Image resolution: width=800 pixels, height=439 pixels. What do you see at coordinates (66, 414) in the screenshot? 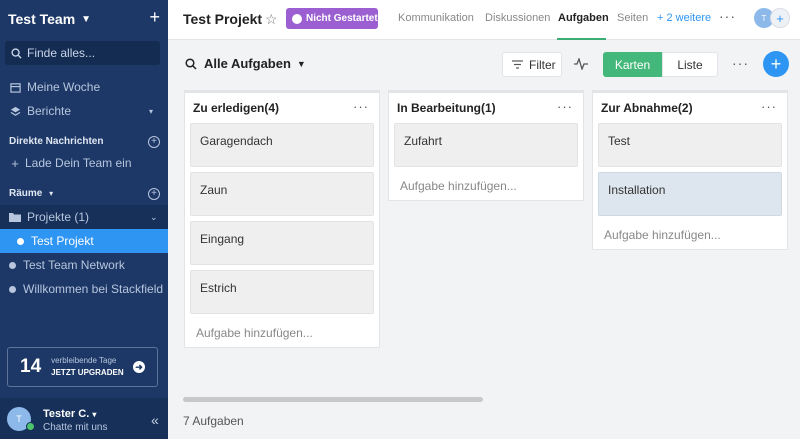
I see `user-name: Tester C.` at bounding box center [66, 414].